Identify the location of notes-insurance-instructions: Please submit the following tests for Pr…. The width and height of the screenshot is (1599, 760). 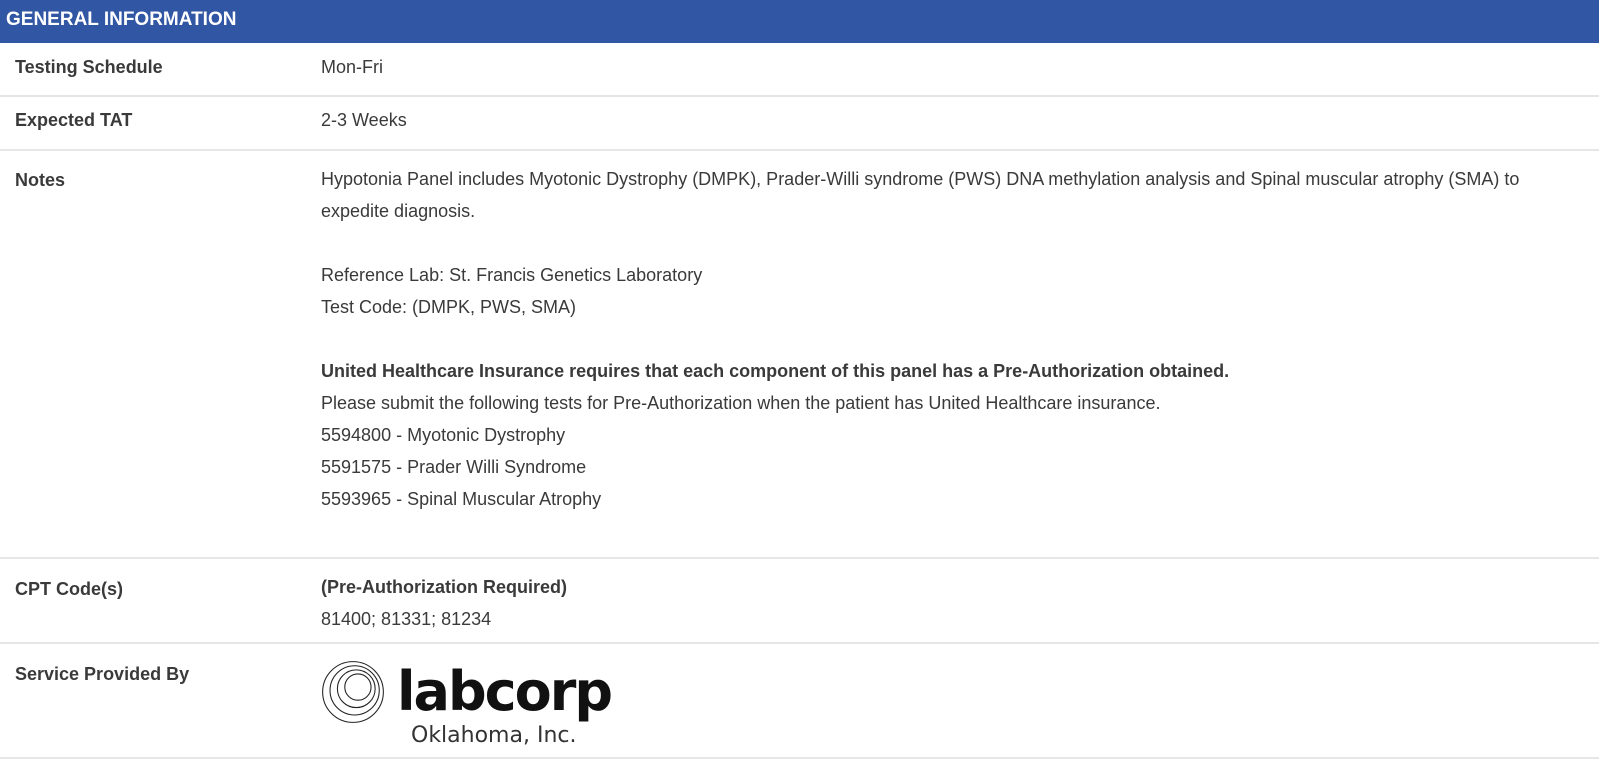
(741, 403).